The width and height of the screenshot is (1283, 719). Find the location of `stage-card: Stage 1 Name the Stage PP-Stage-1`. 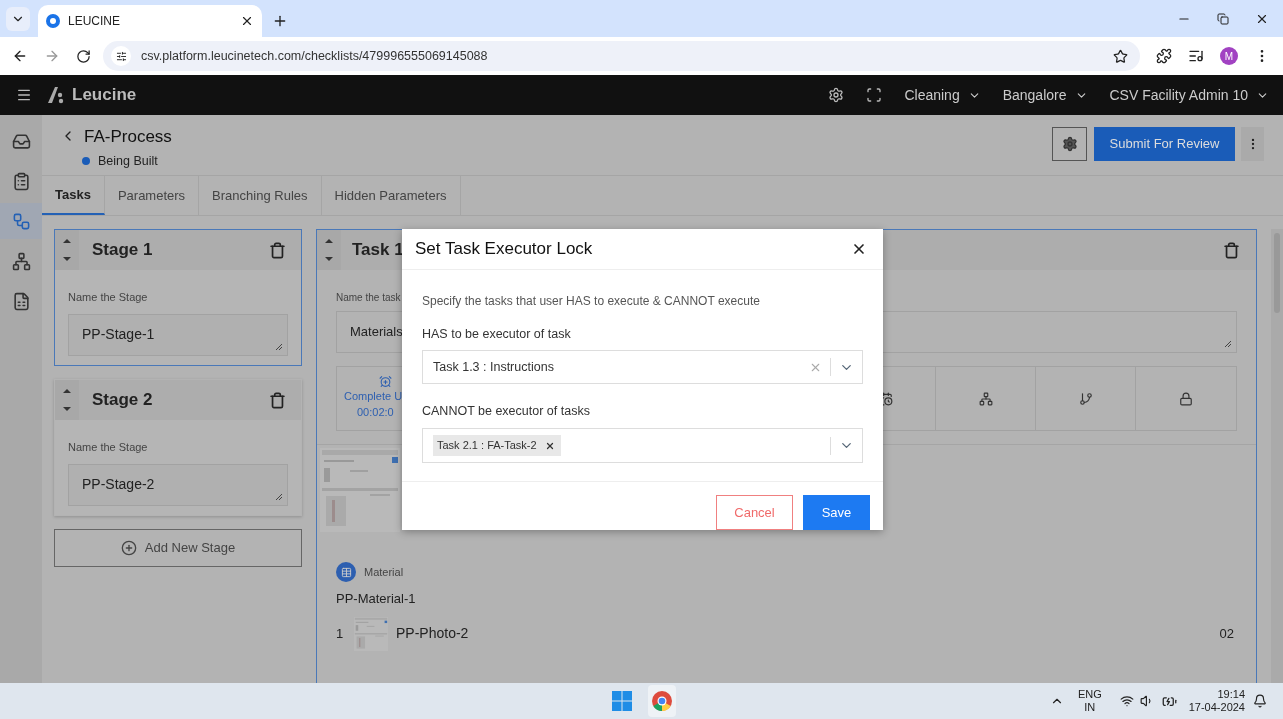

stage-card: Stage 1 Name the Stage PP-Stage-1 is located at coordinates (178, 297).